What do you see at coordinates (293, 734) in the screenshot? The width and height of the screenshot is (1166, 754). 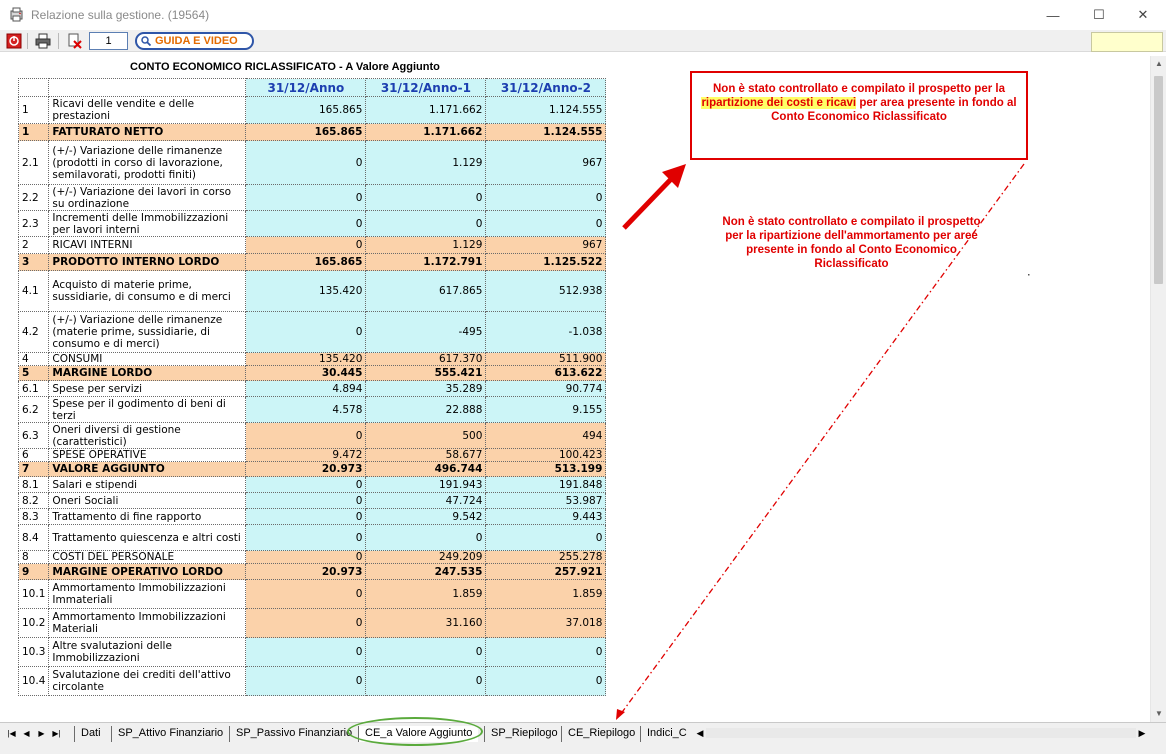 I see `sheet-tab: SP_Passivo Finanziario` at bounding box center [293, 734].